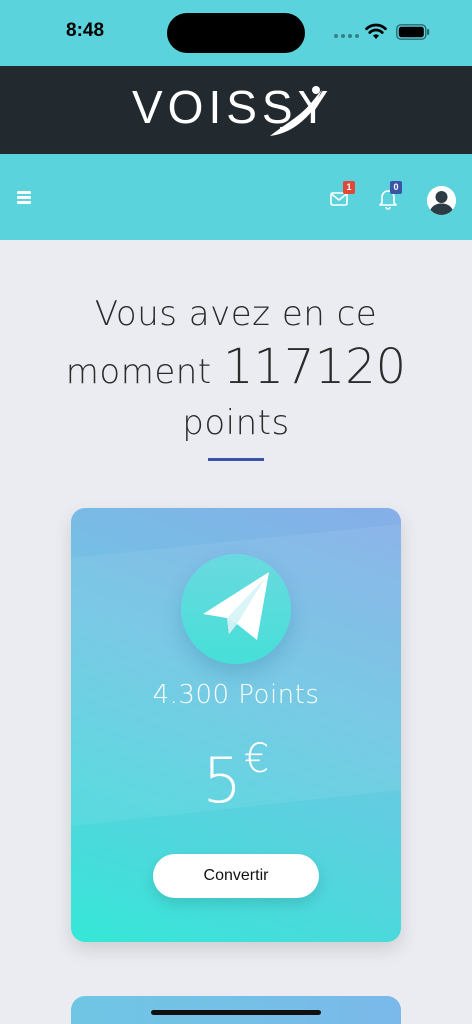  I want to click on mail-count-badge: 1, so click(349, 187).